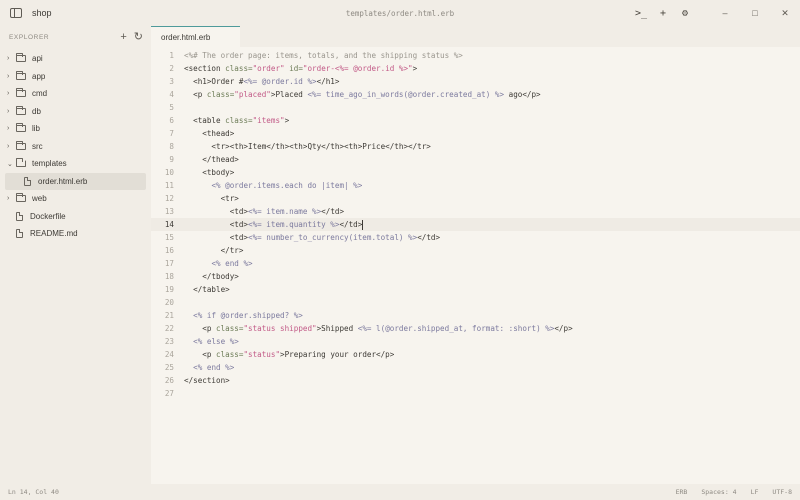 Image resolution: width=800 pixels, height=500 pixels. What do you see at coordinates (782, 492) in the screenshot?
I see `encoding: UTF-8` at bounding box center [782, 492].